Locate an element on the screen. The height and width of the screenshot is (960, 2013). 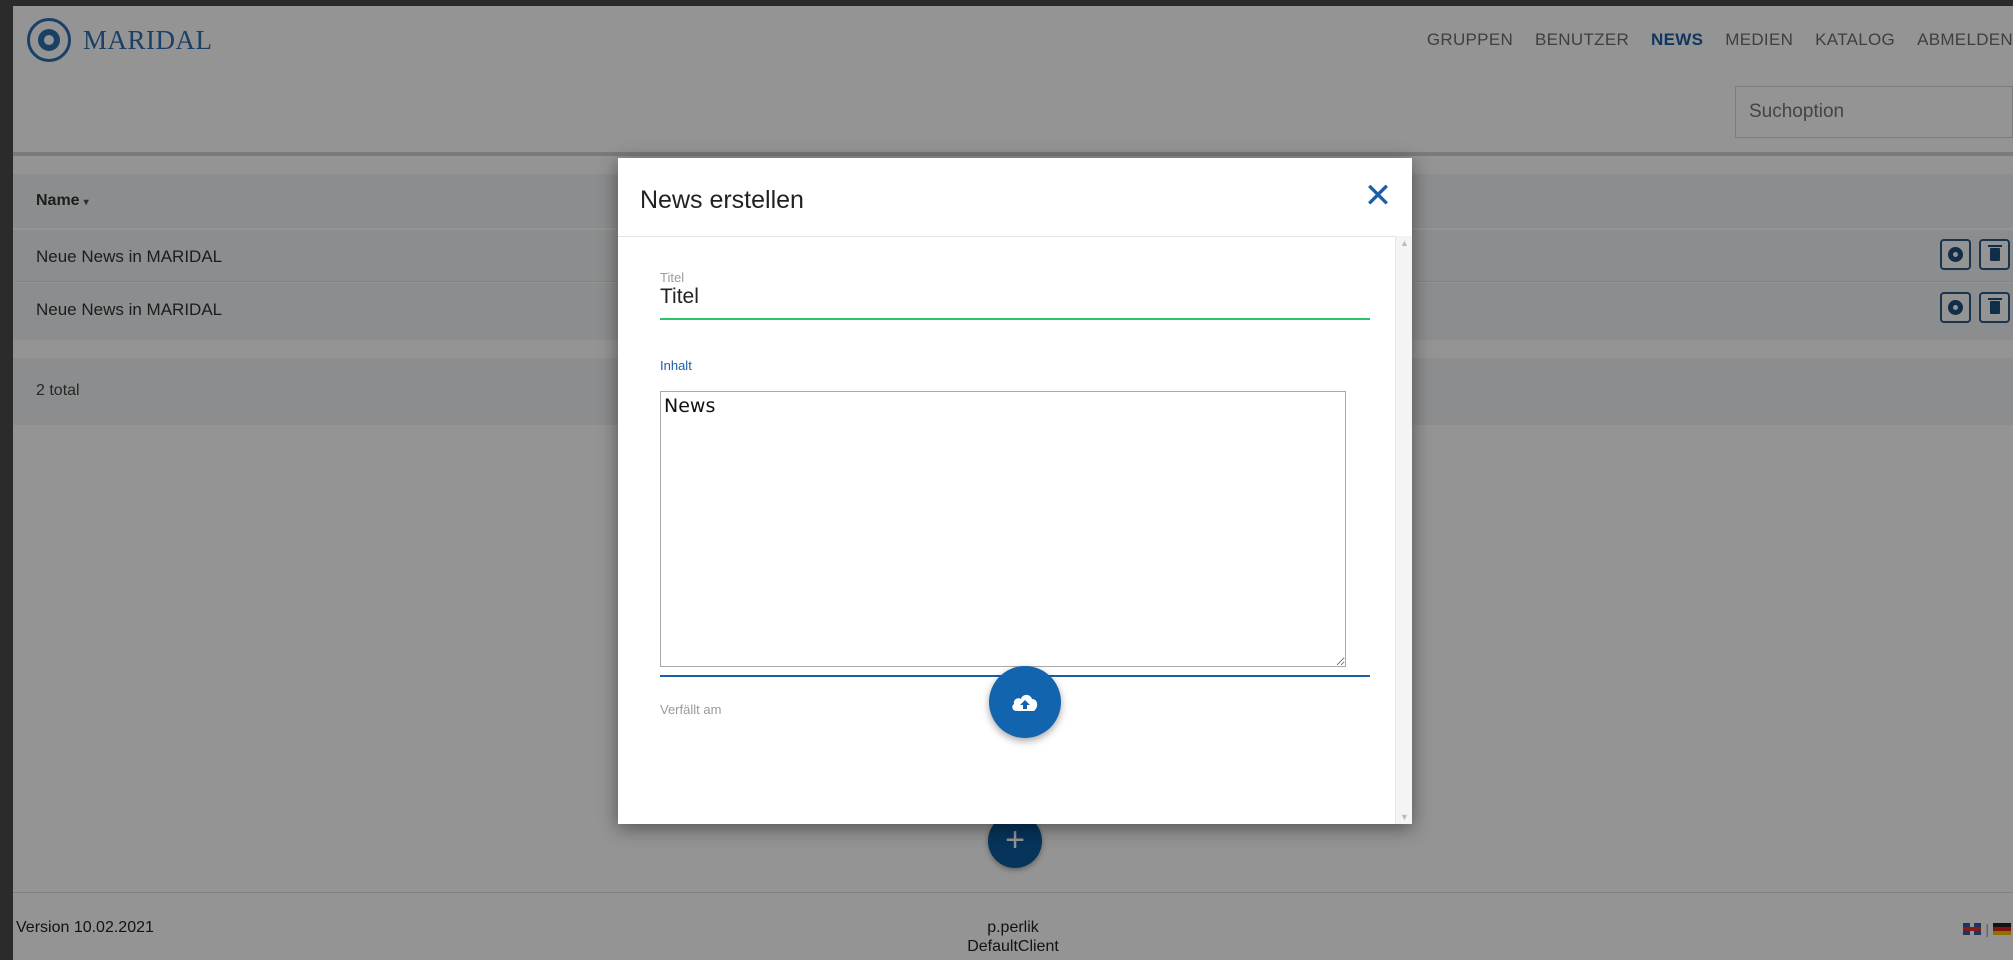
inhalt-label: Inhalt is located at coordinates (676, 365).